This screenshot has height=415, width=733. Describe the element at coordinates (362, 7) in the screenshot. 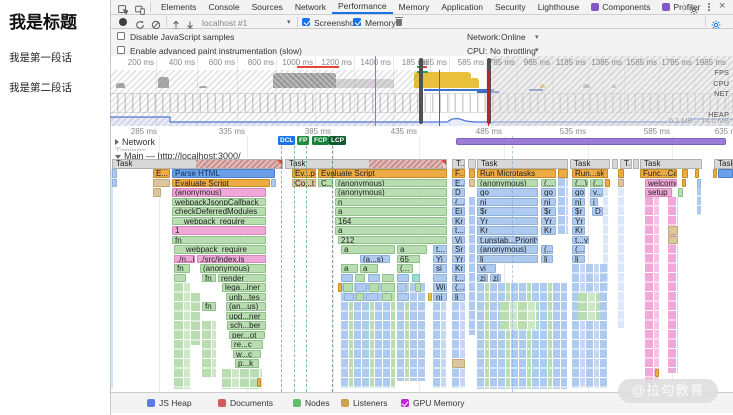

I see `tab-performance: Performance` at that location.